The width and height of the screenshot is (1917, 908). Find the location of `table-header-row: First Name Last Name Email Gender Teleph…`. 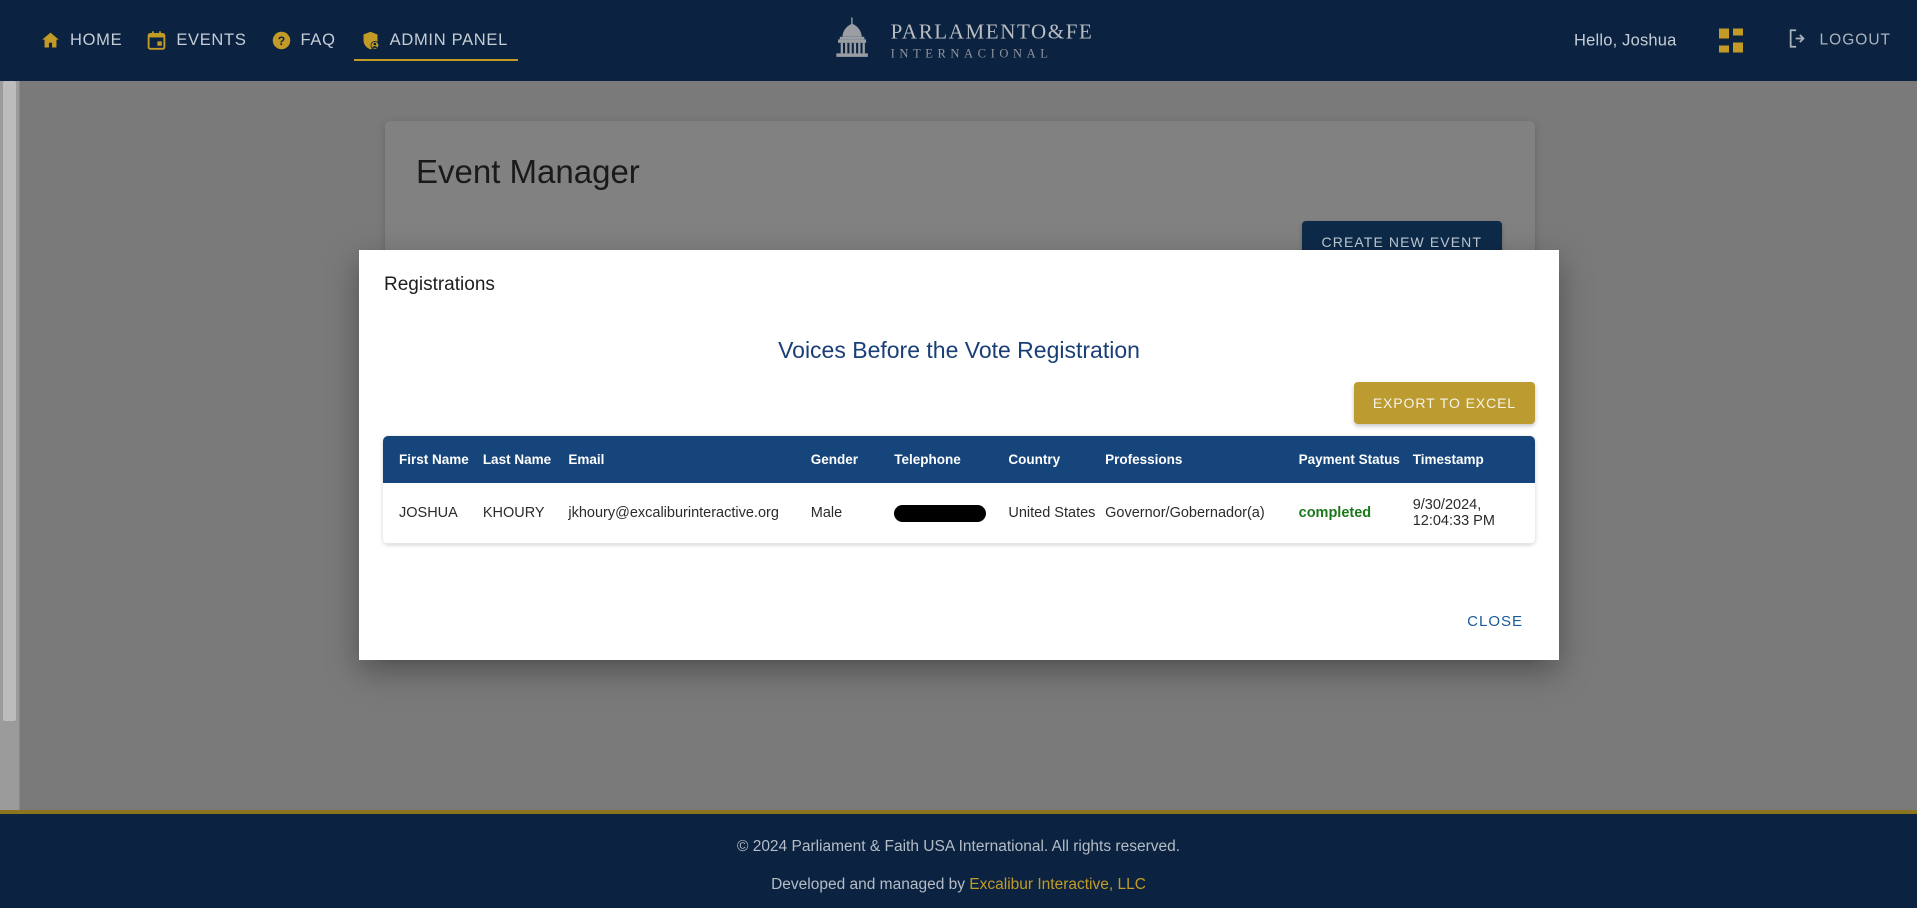

table-header-row: First Name Last Name Email Gender Teleph… is located at coordinates (959, 459).